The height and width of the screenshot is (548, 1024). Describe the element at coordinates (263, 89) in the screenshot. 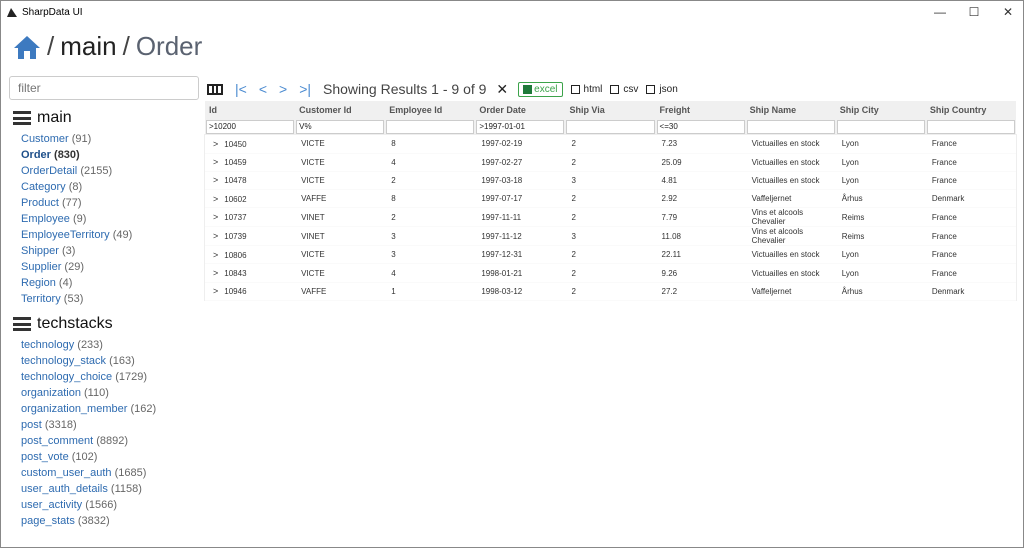

I see `prev-page-button: <` at that location.